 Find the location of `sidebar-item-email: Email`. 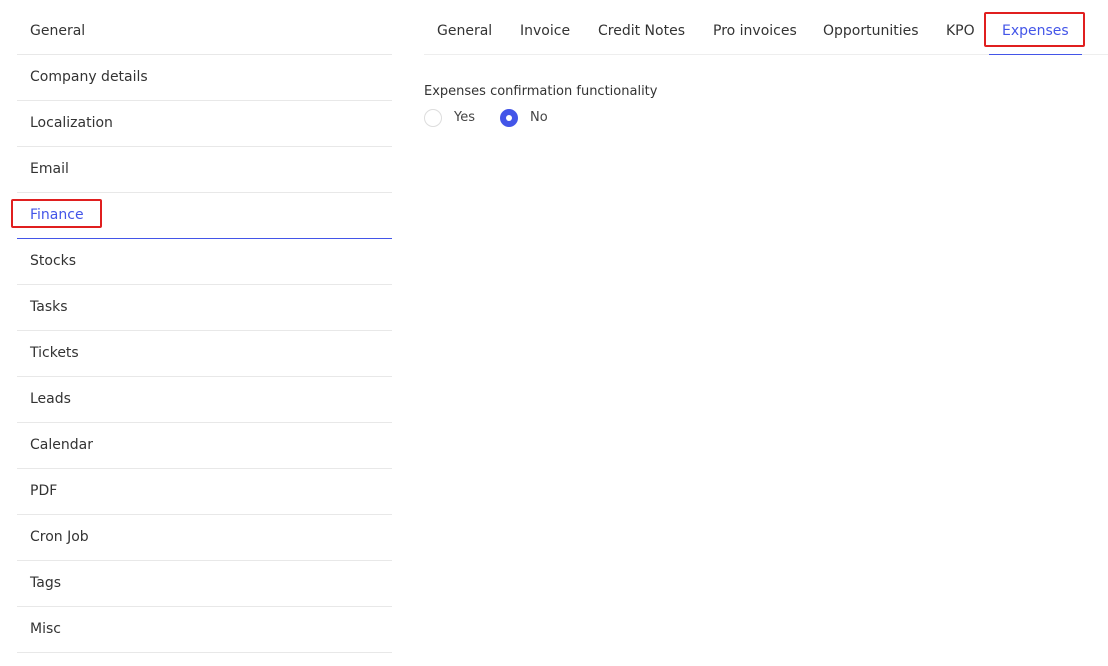

sidebar-item-email: Email is located at coordinates (204, 170).